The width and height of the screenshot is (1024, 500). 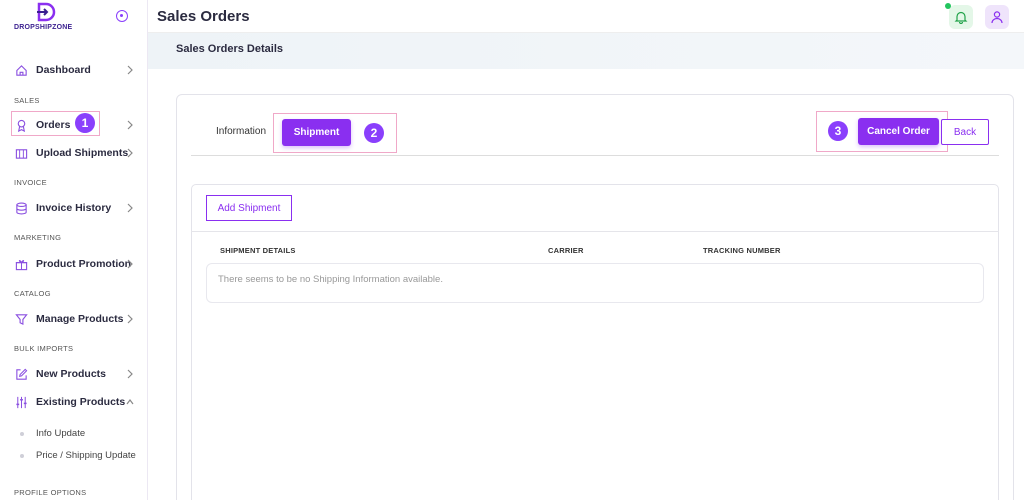 I want to click on sidebar-subitem-label: Info Update, so click(x=61, y=433).